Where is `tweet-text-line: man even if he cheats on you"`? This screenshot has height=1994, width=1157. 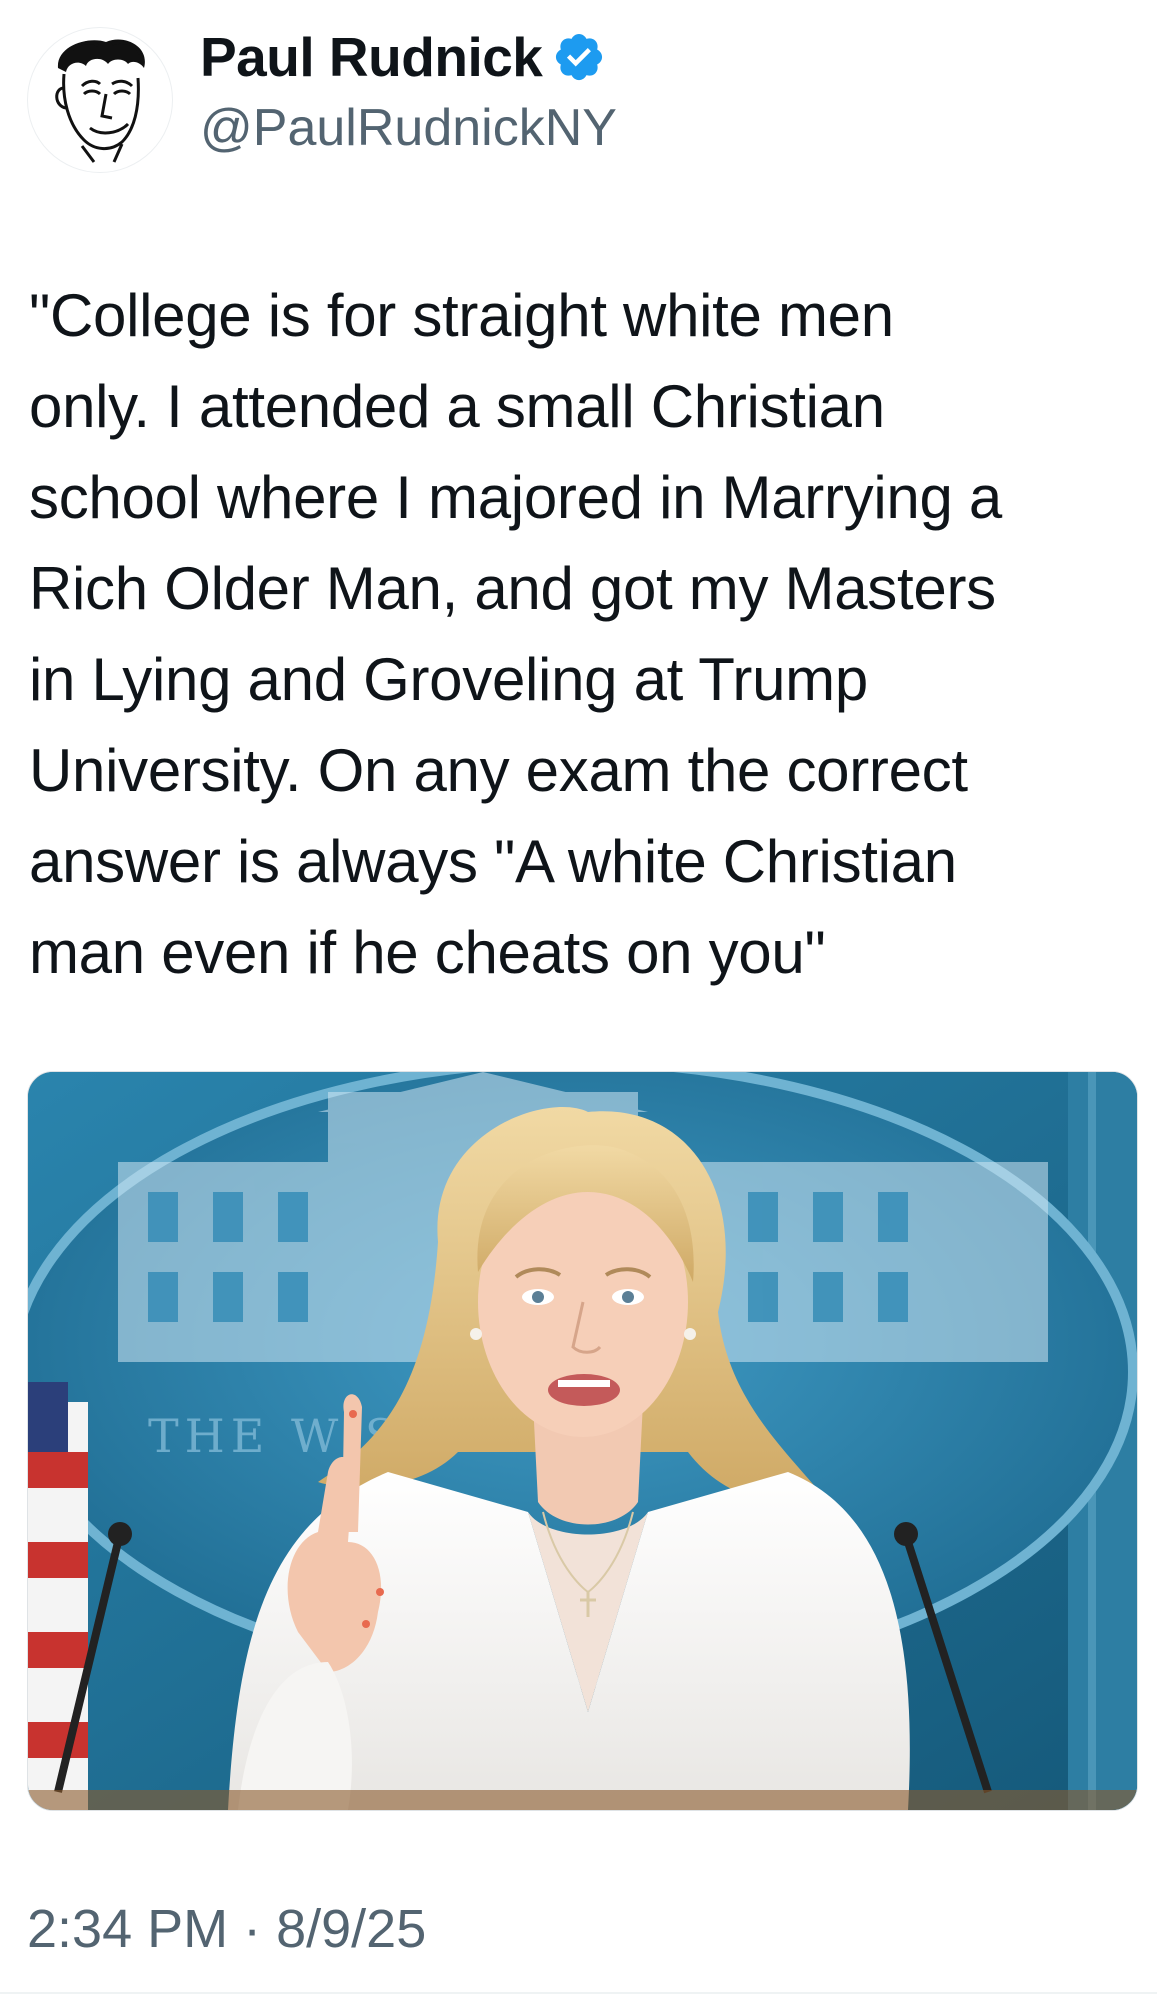 tweet-text-line: man even if he cheats on you" is located at coordinates (427, 952).